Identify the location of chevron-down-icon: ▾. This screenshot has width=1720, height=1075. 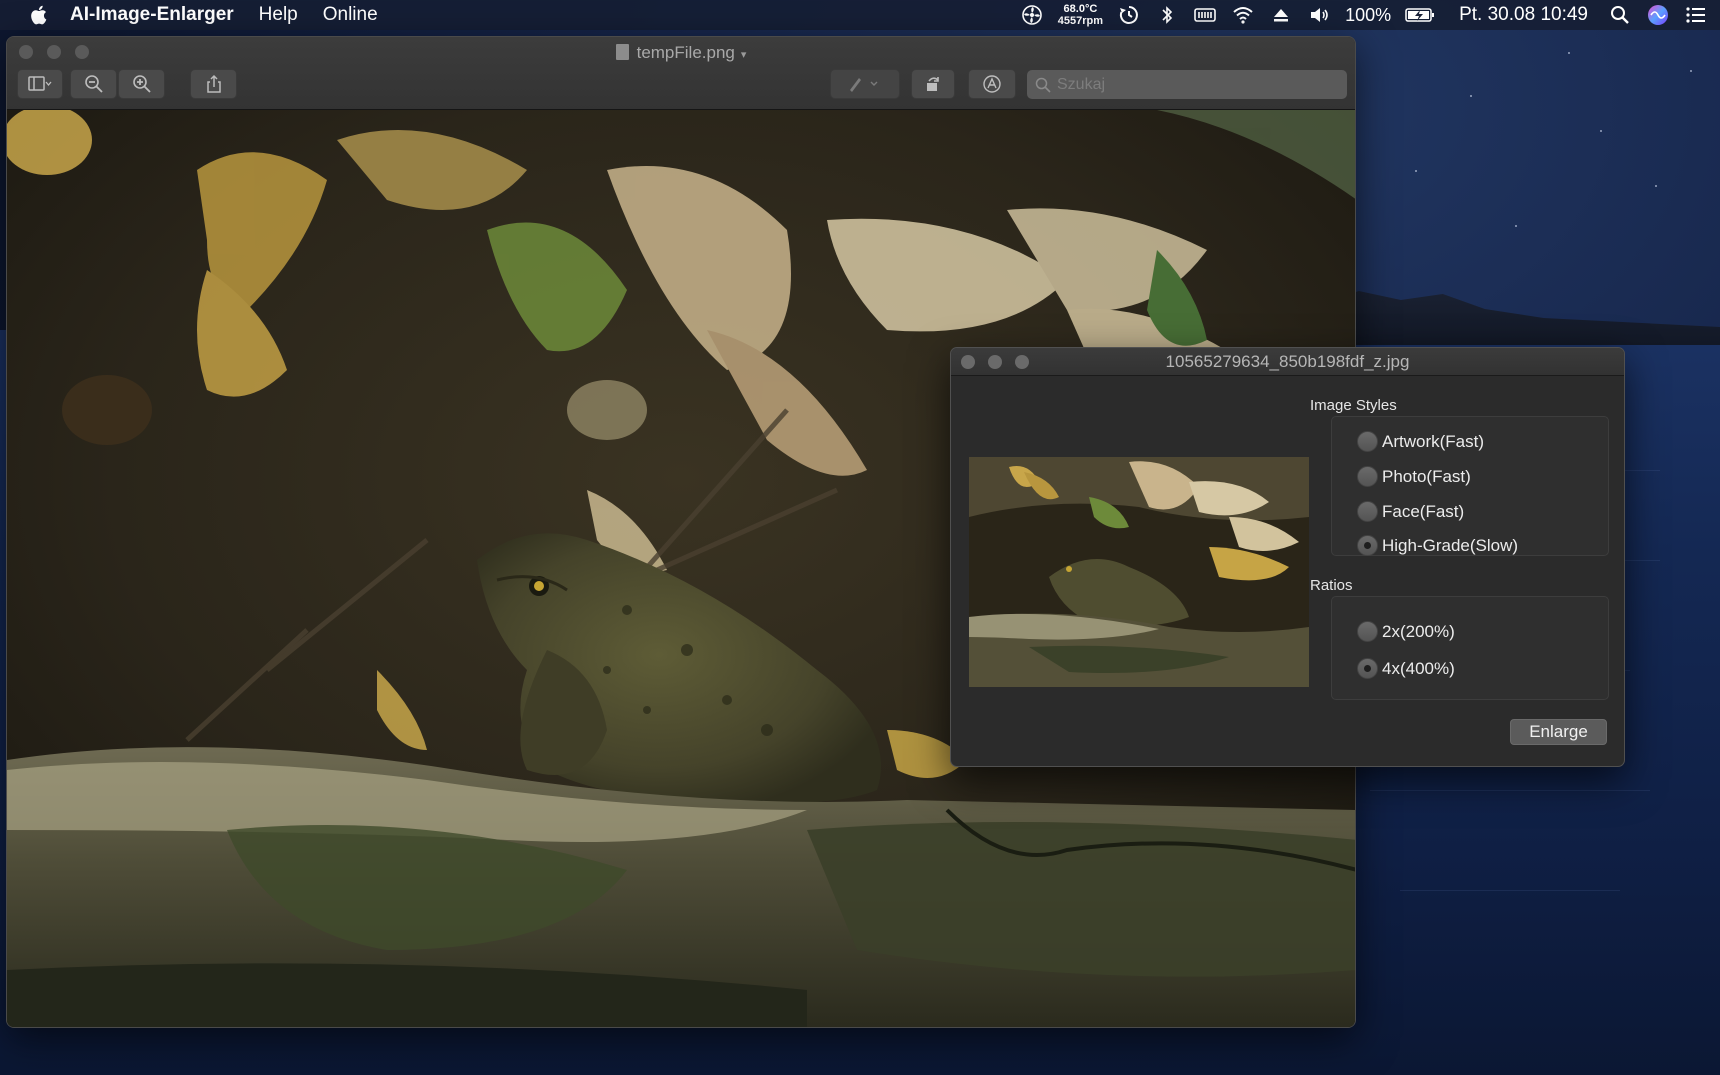
(743, 55).